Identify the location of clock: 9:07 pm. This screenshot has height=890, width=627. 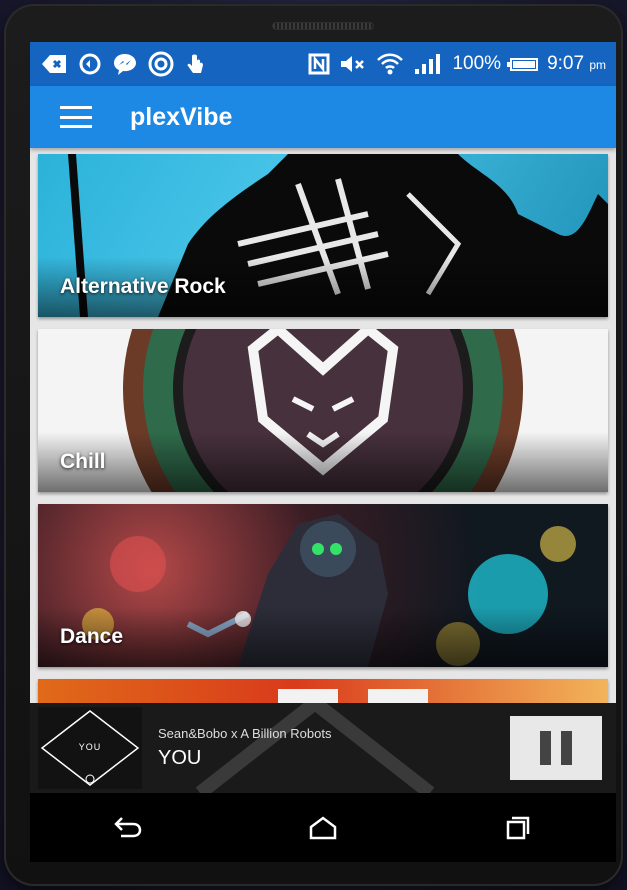
(576, 64).